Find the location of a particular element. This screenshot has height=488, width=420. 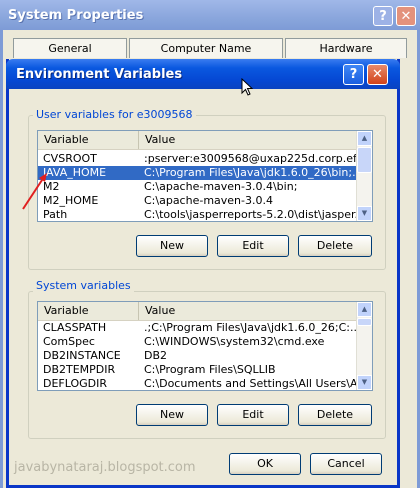

watermark-text: javabynataraj.blogspot.com is located at coordinates (105, 467).